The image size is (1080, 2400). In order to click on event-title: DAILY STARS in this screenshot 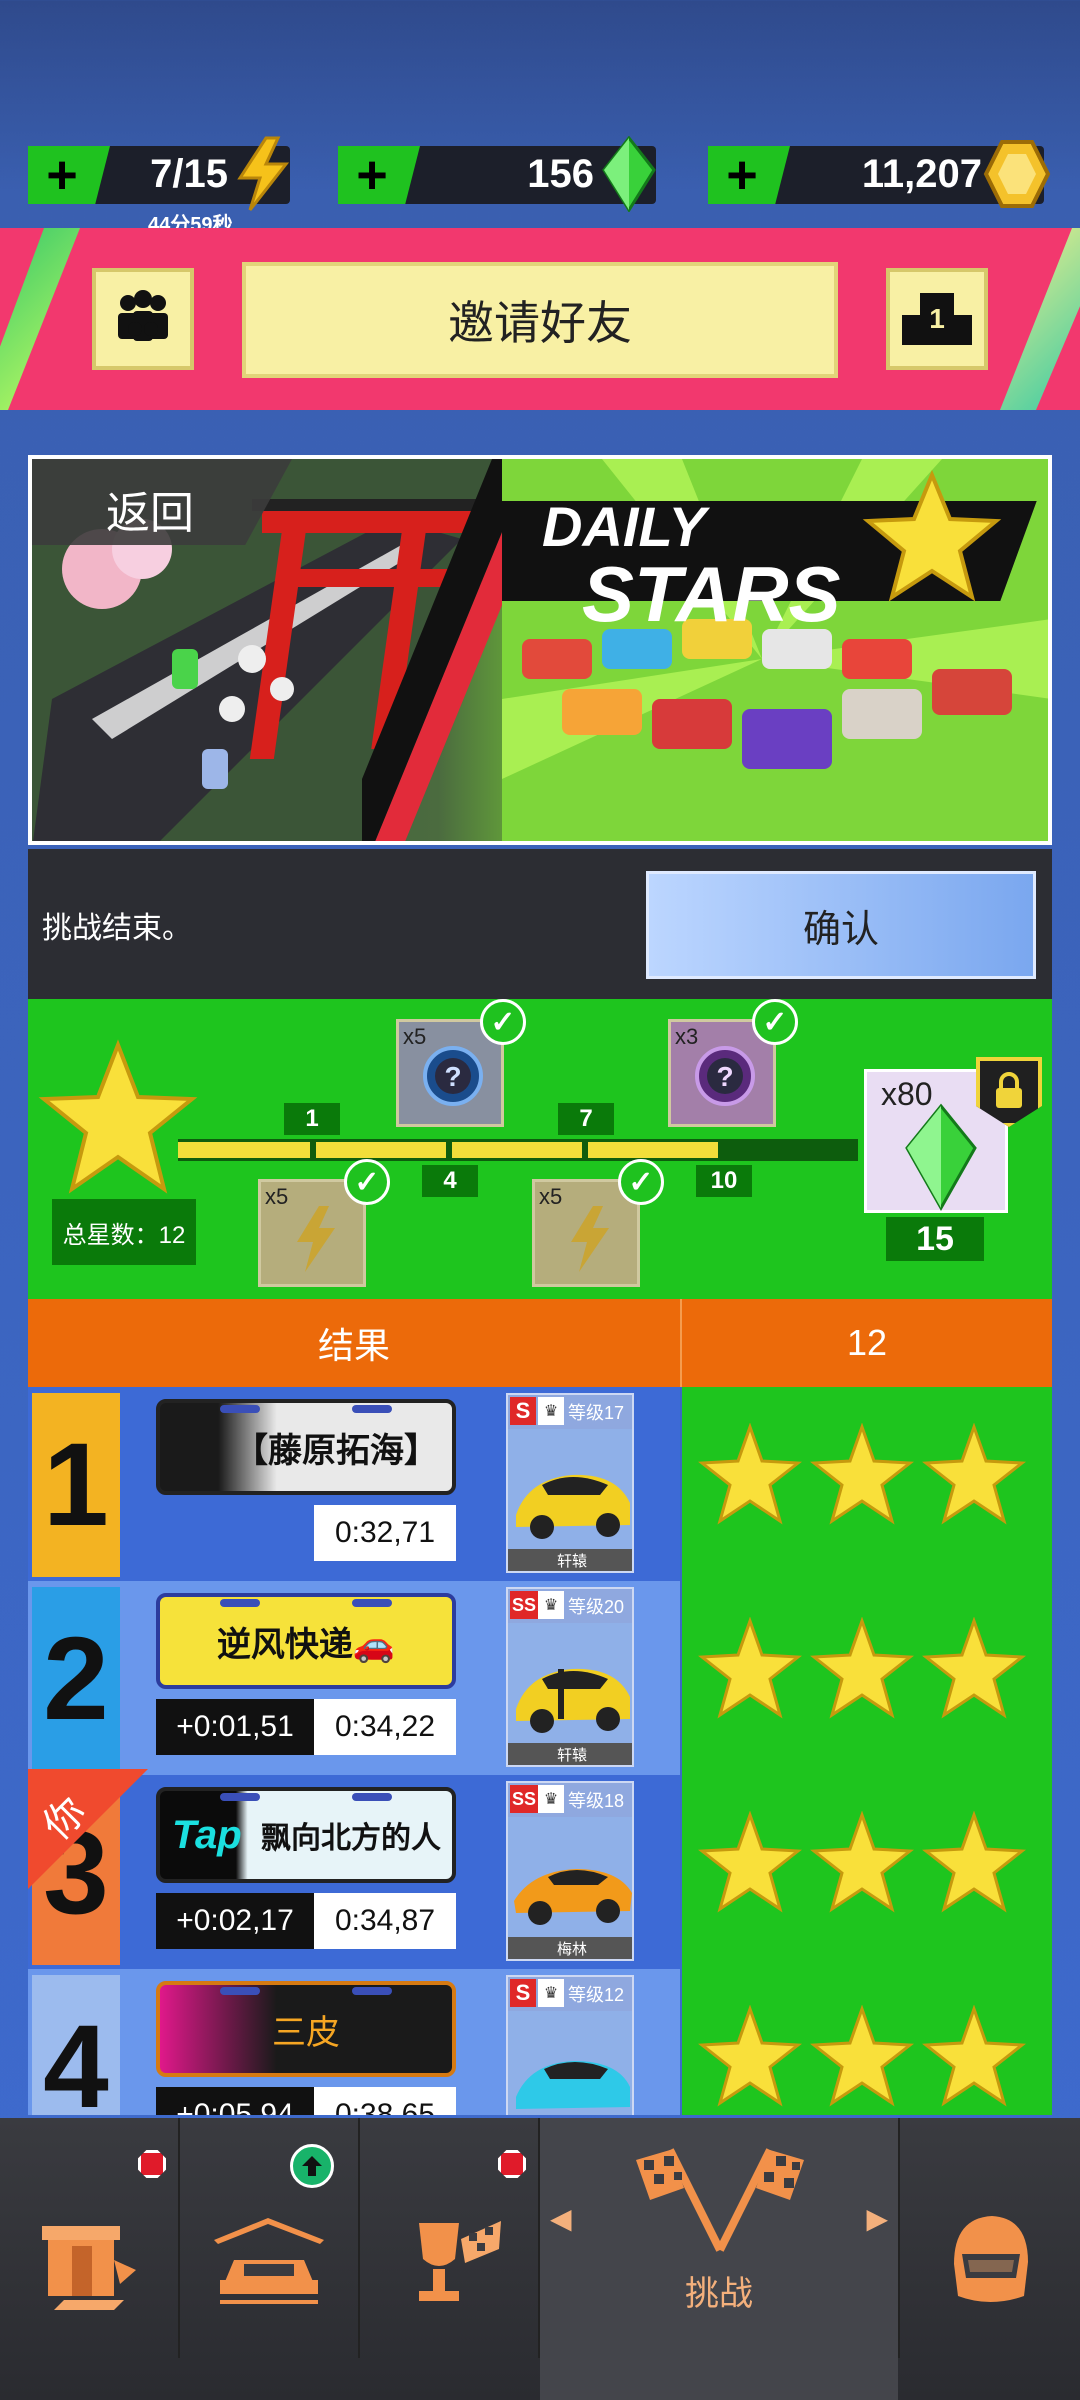, I will do `click(691, 568)`.